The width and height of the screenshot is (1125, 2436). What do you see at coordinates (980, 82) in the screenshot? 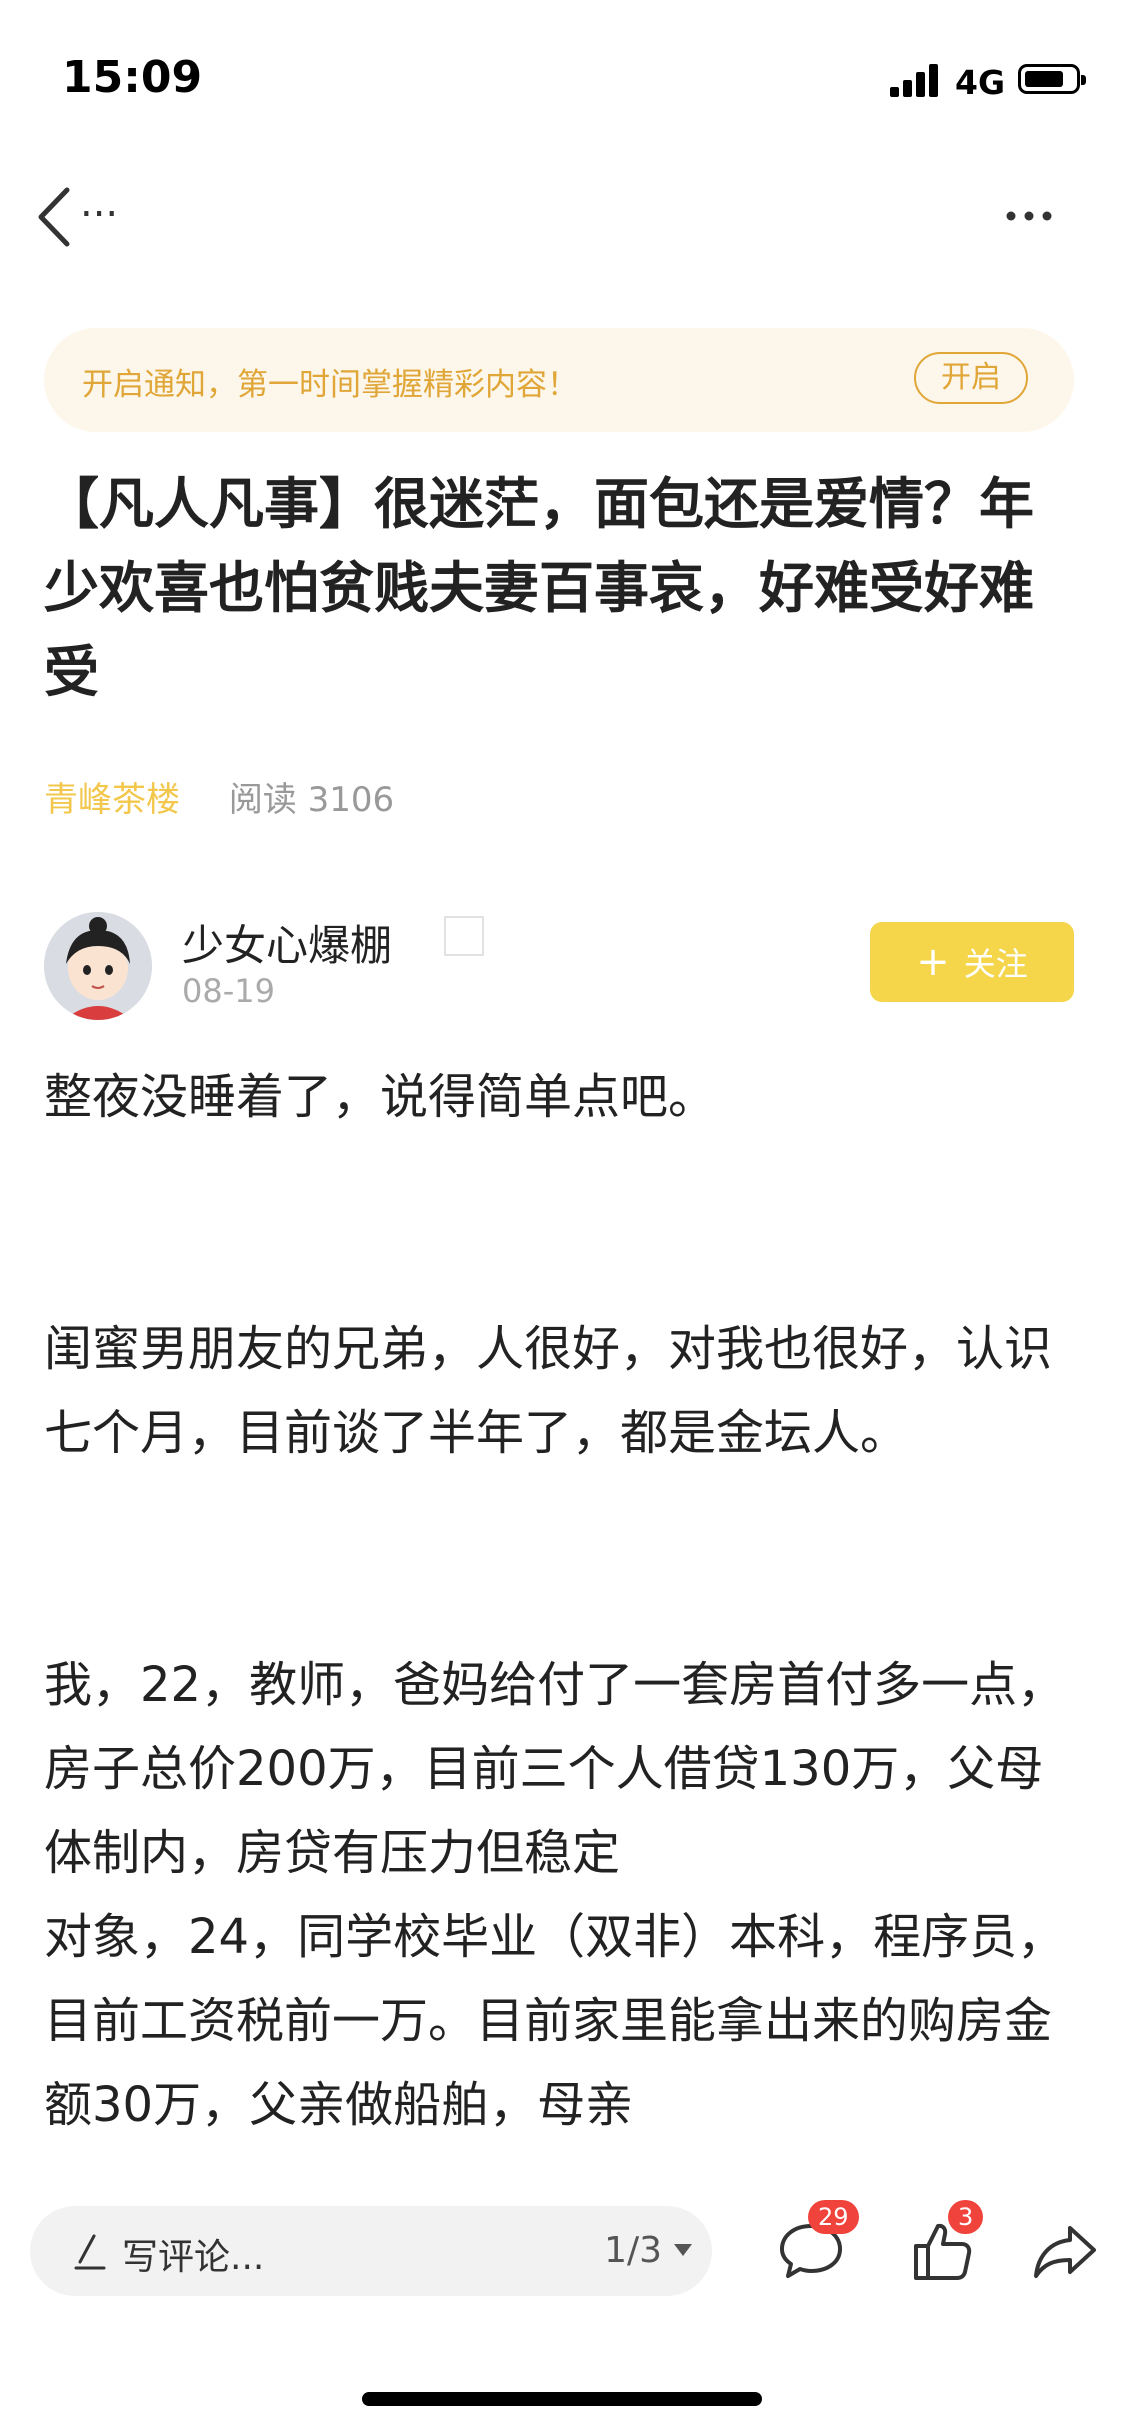
I see `network-type: 4G` at bounding box center [980, 82].